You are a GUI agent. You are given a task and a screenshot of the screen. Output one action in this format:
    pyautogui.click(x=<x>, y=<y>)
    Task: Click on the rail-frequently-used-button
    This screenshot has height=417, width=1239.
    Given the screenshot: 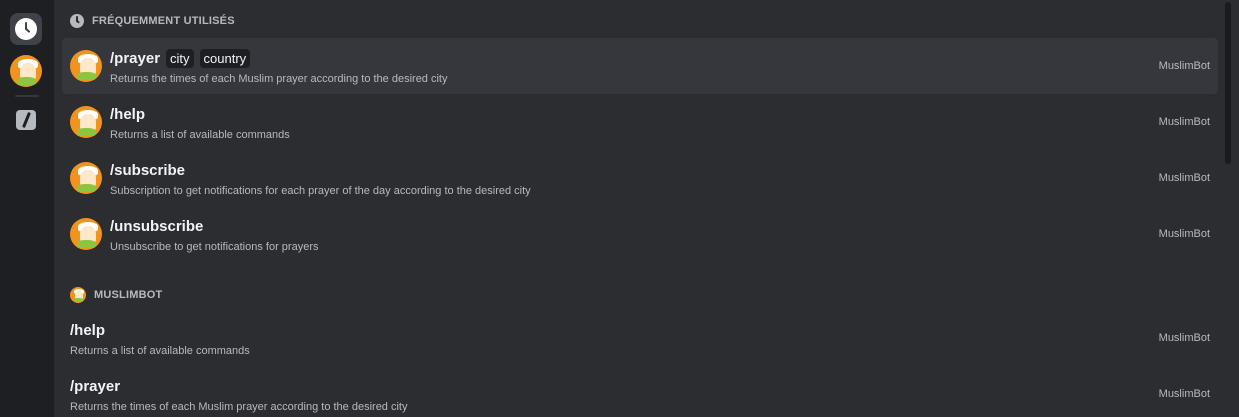 What is the action you would take?
    pyautogui.click(x=26, y=29)
    